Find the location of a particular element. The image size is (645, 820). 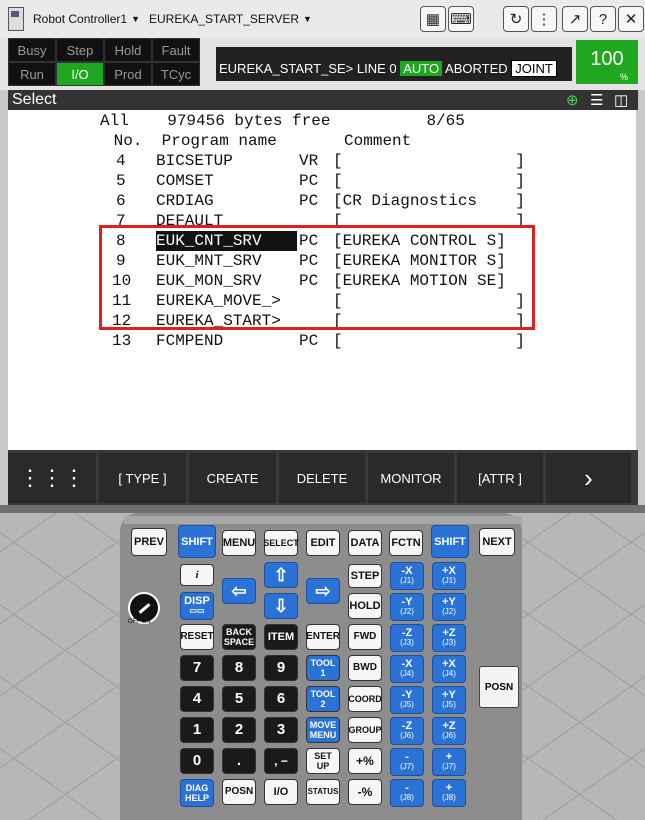

arrow-left-icon: ⇦ is located at coordinates (239, 591).